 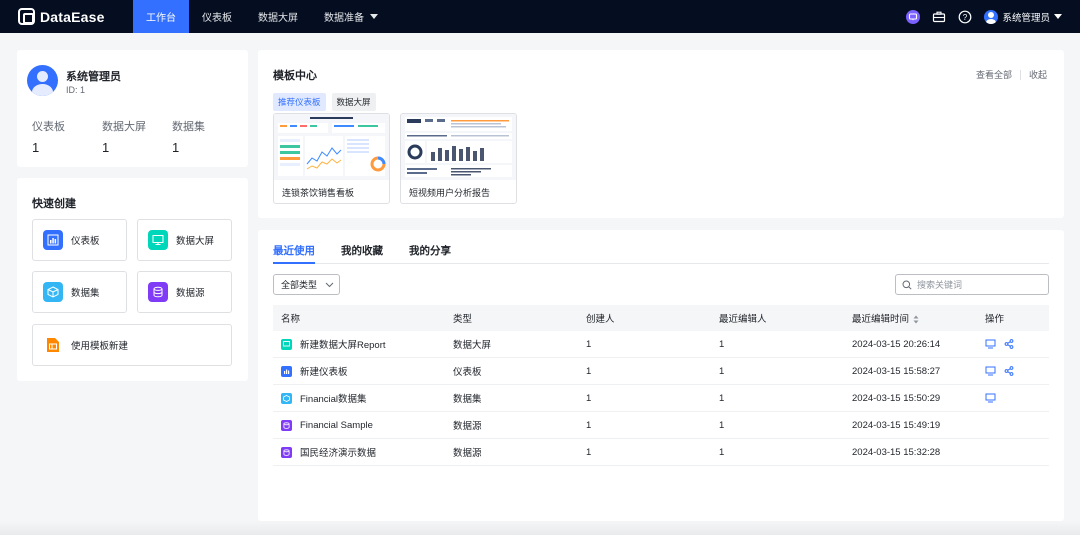 I want to click on ai-assistant-icon, so click(x=913, y=16).